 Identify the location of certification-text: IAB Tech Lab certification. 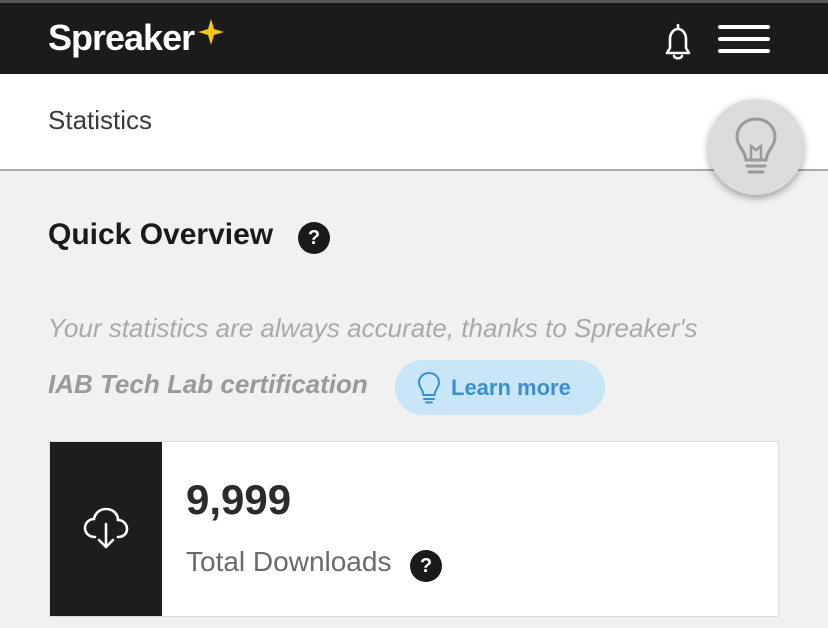
(208, 384).